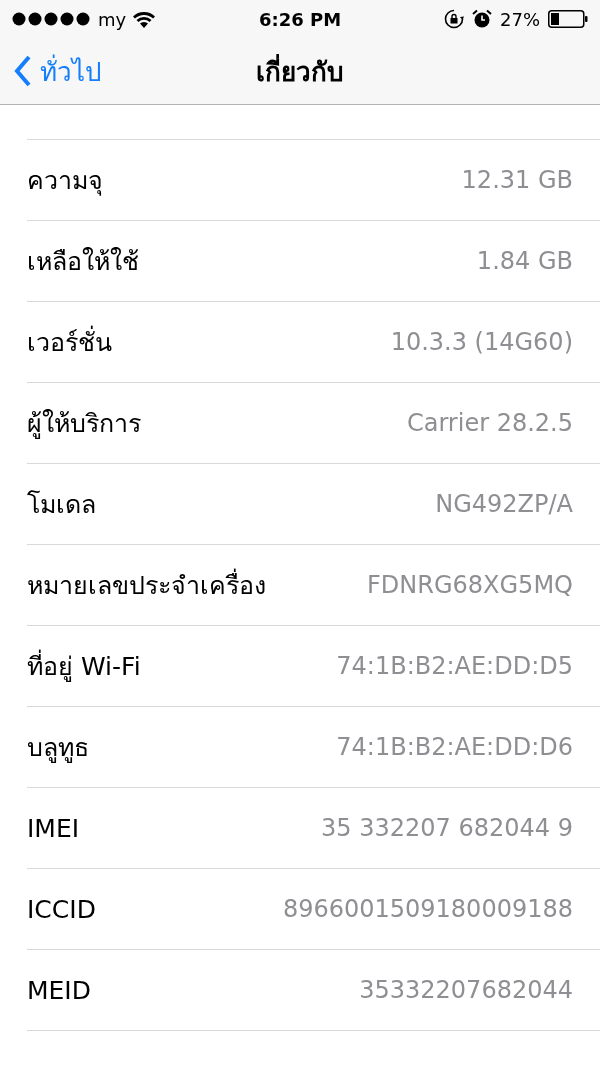  What do you see at coordinates (466, 990) in the screenshot?
I see `row-value: 35332207682044` at bounding box center [466, 990].